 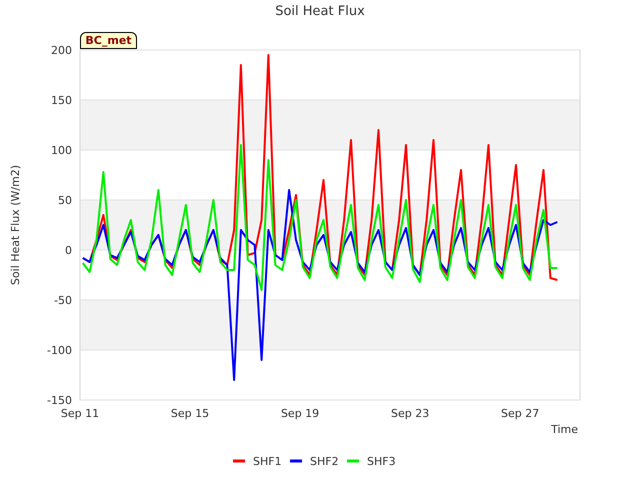 I want to click on chart-title: Soil Heat Flux, so click(x=320, y=11).